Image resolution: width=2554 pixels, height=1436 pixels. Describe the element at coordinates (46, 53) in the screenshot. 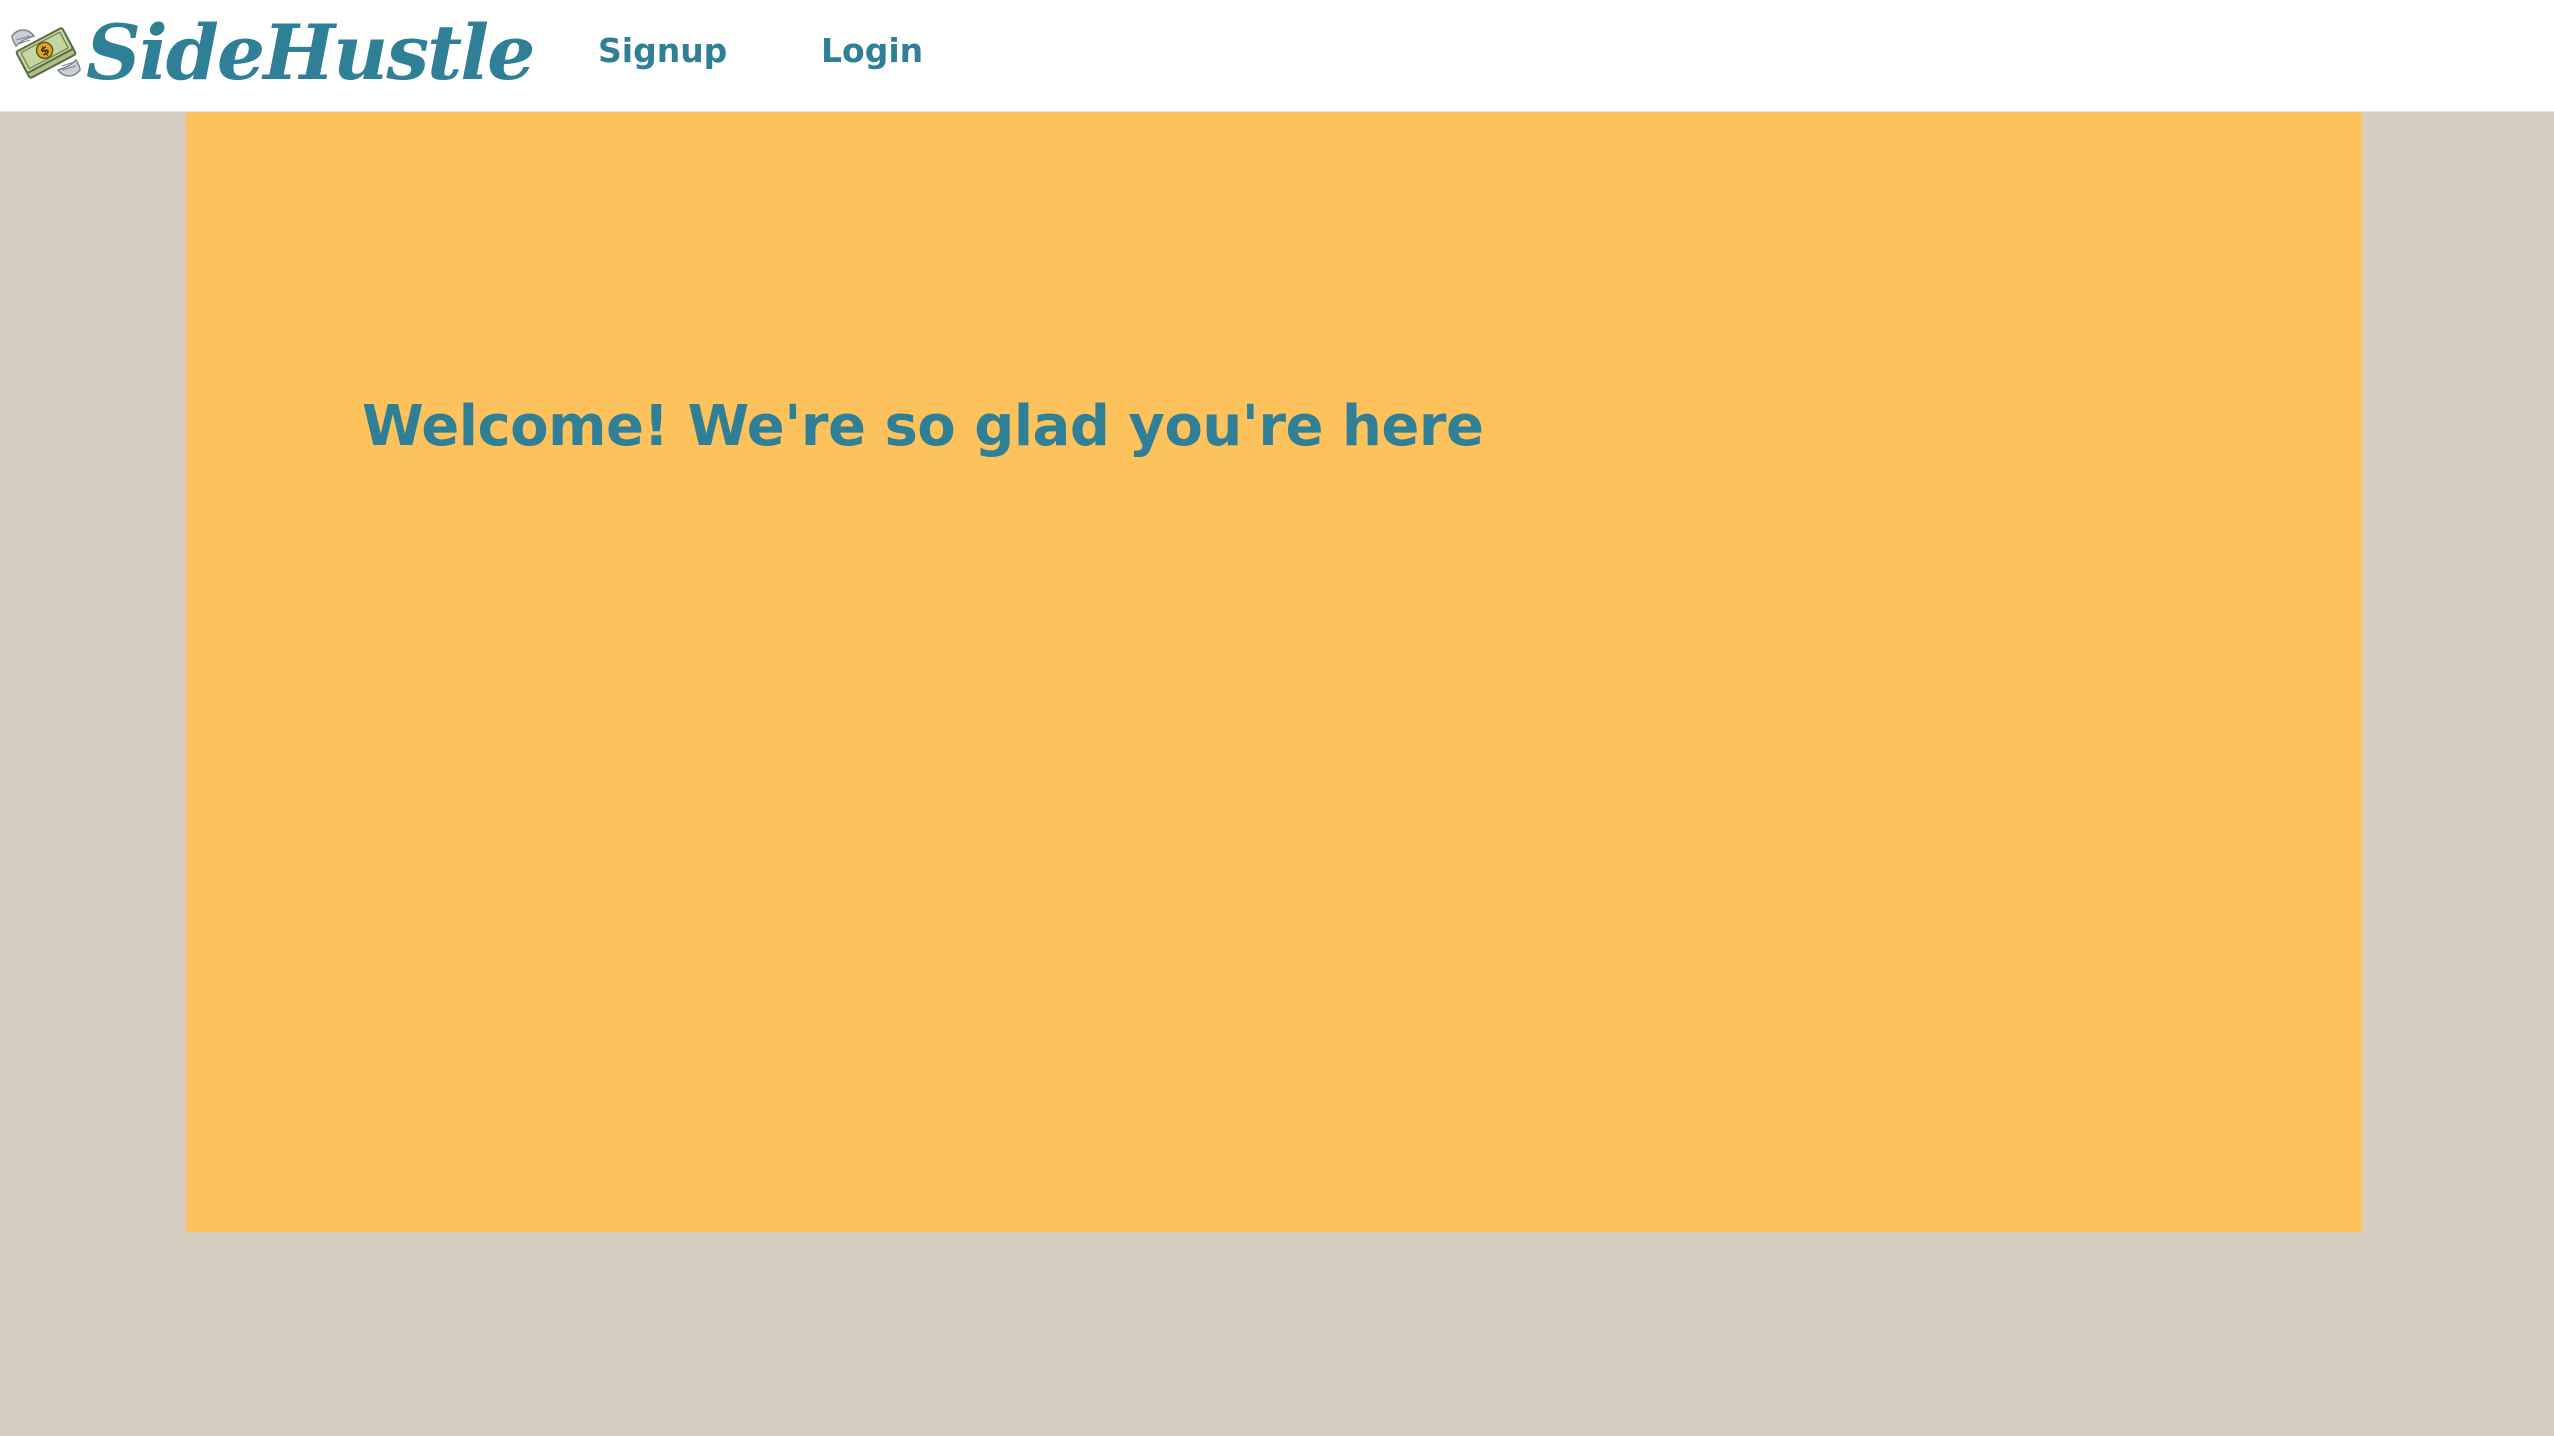

I see `money-with-wings-icon: $` at that location.